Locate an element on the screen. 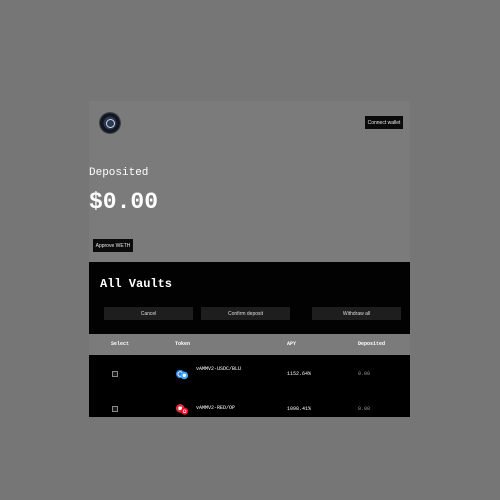 The height and width of the screenshot is (500, 500). red-op-pair-icon is located at coordinates (182, 409).